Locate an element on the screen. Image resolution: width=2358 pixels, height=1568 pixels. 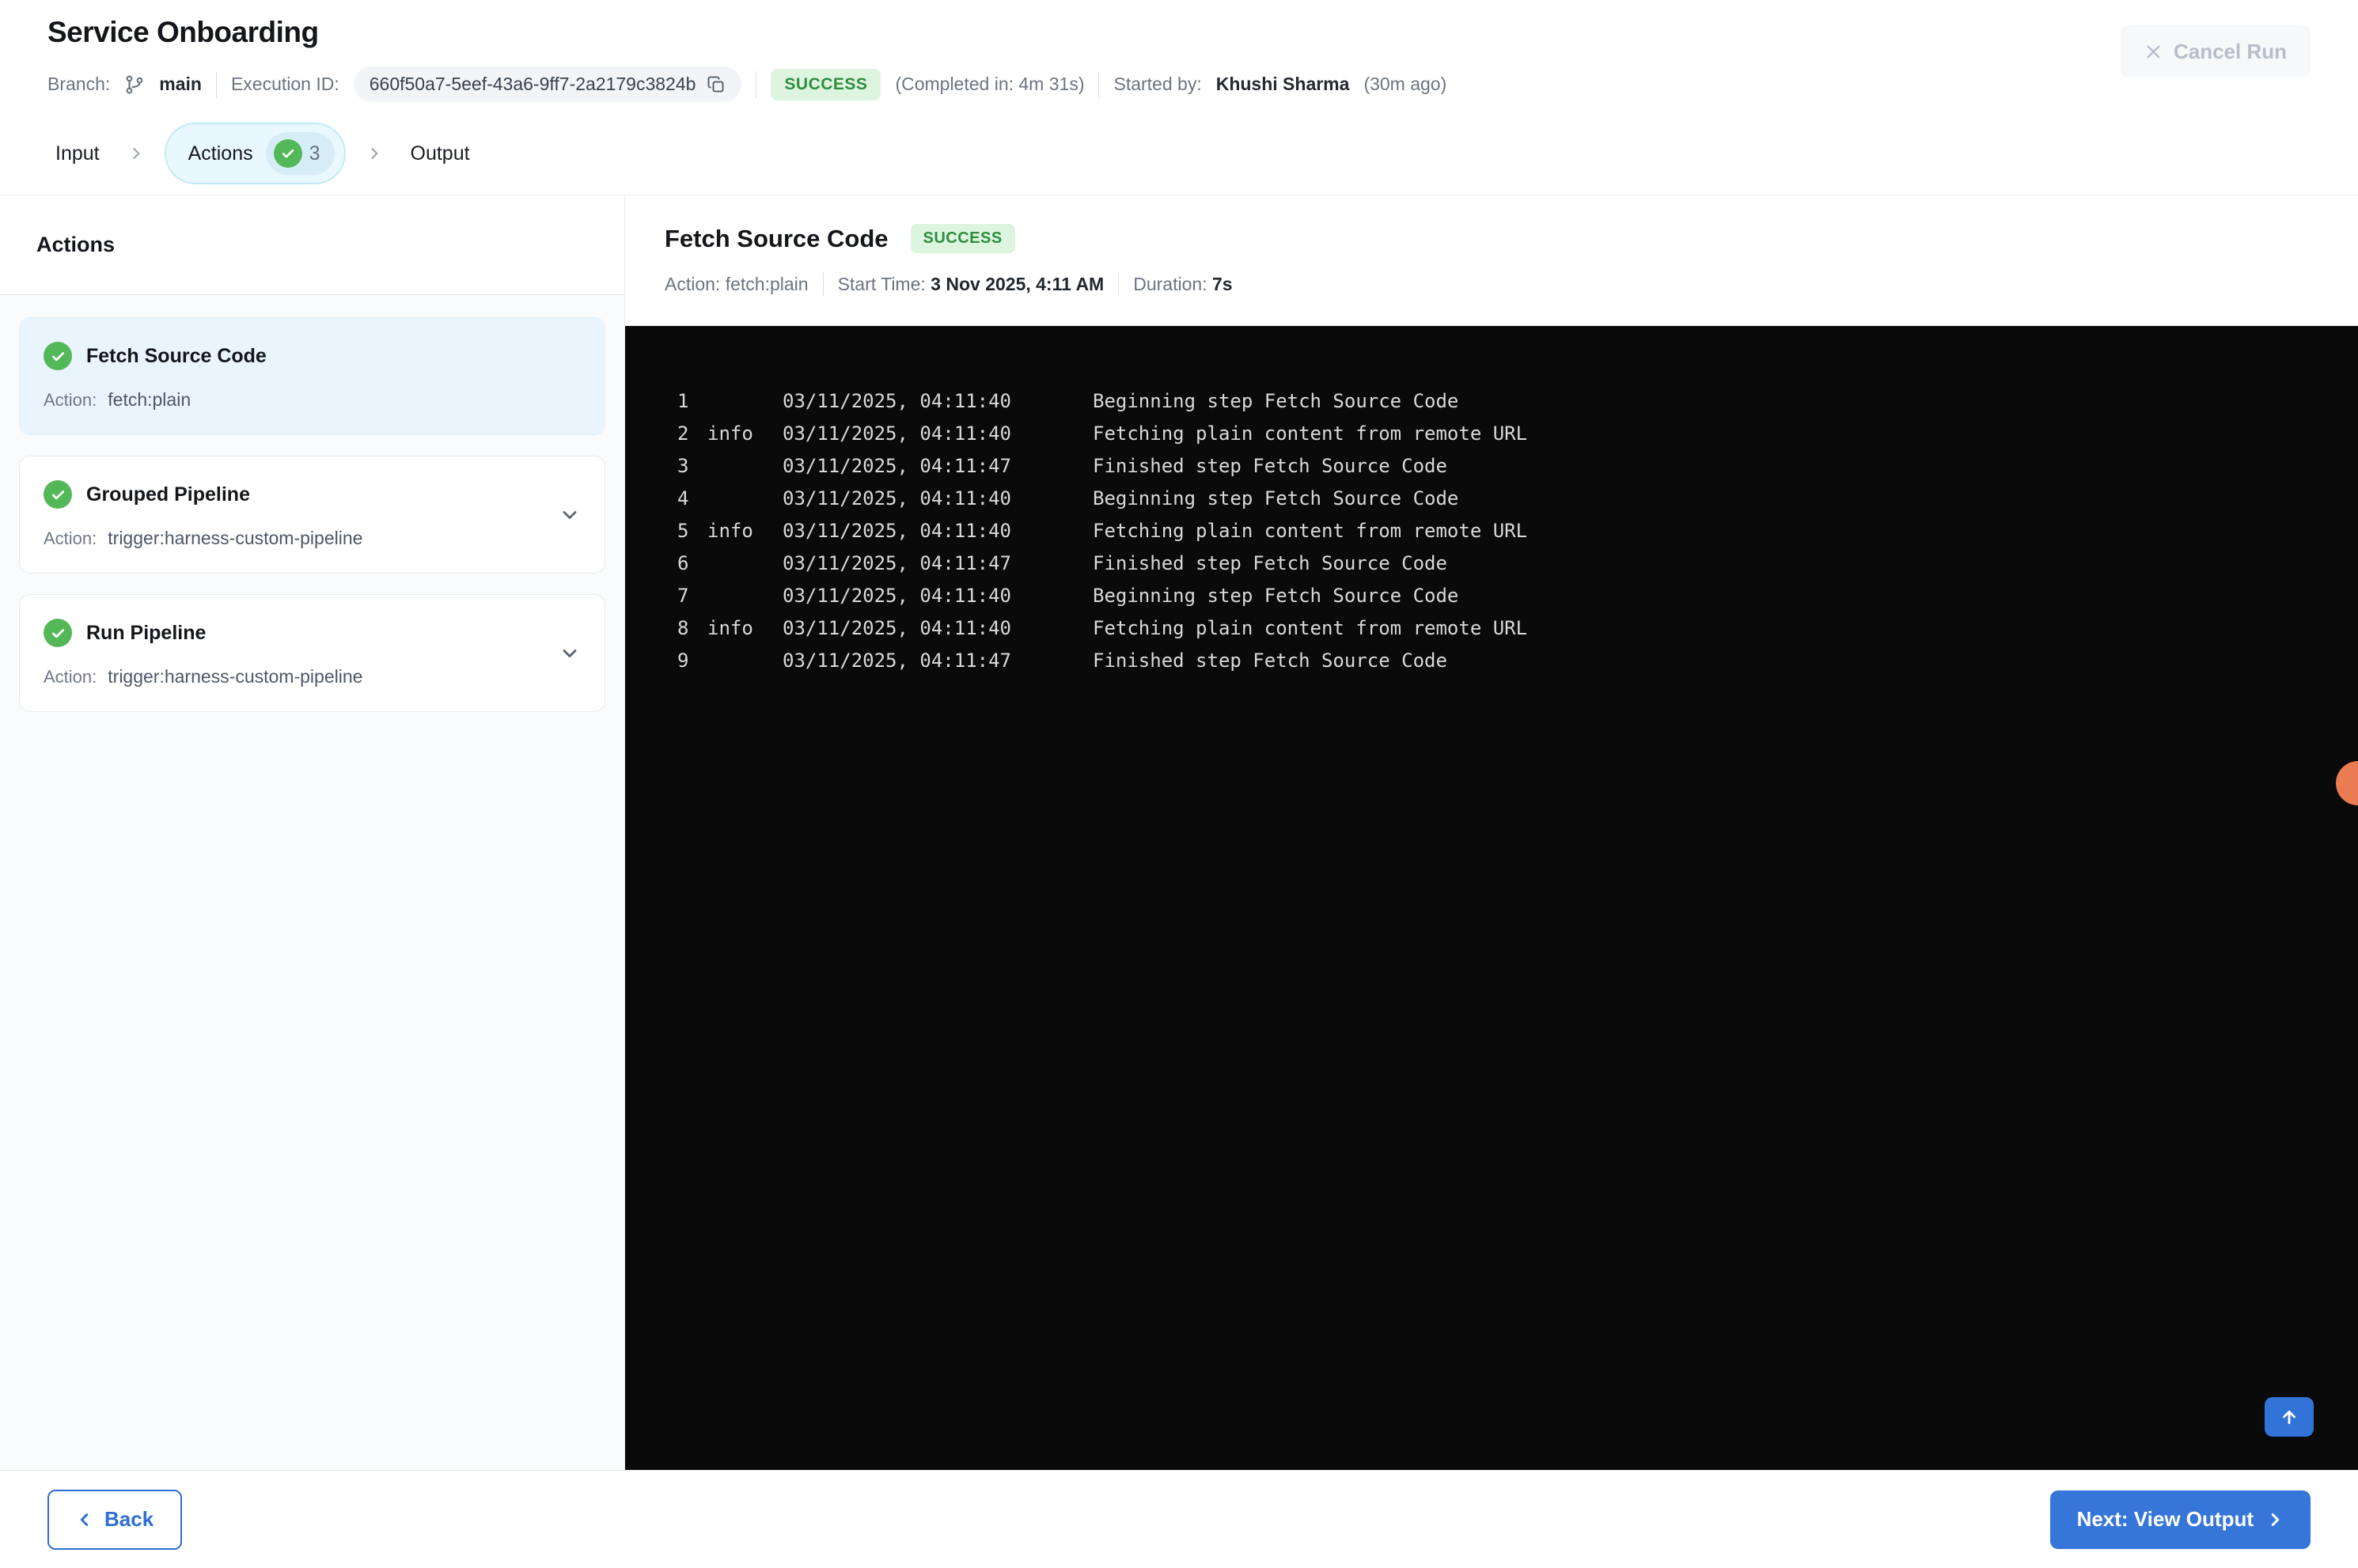
wizard-footer: Back Next: View Output is located at coordinates (1179, 1519).